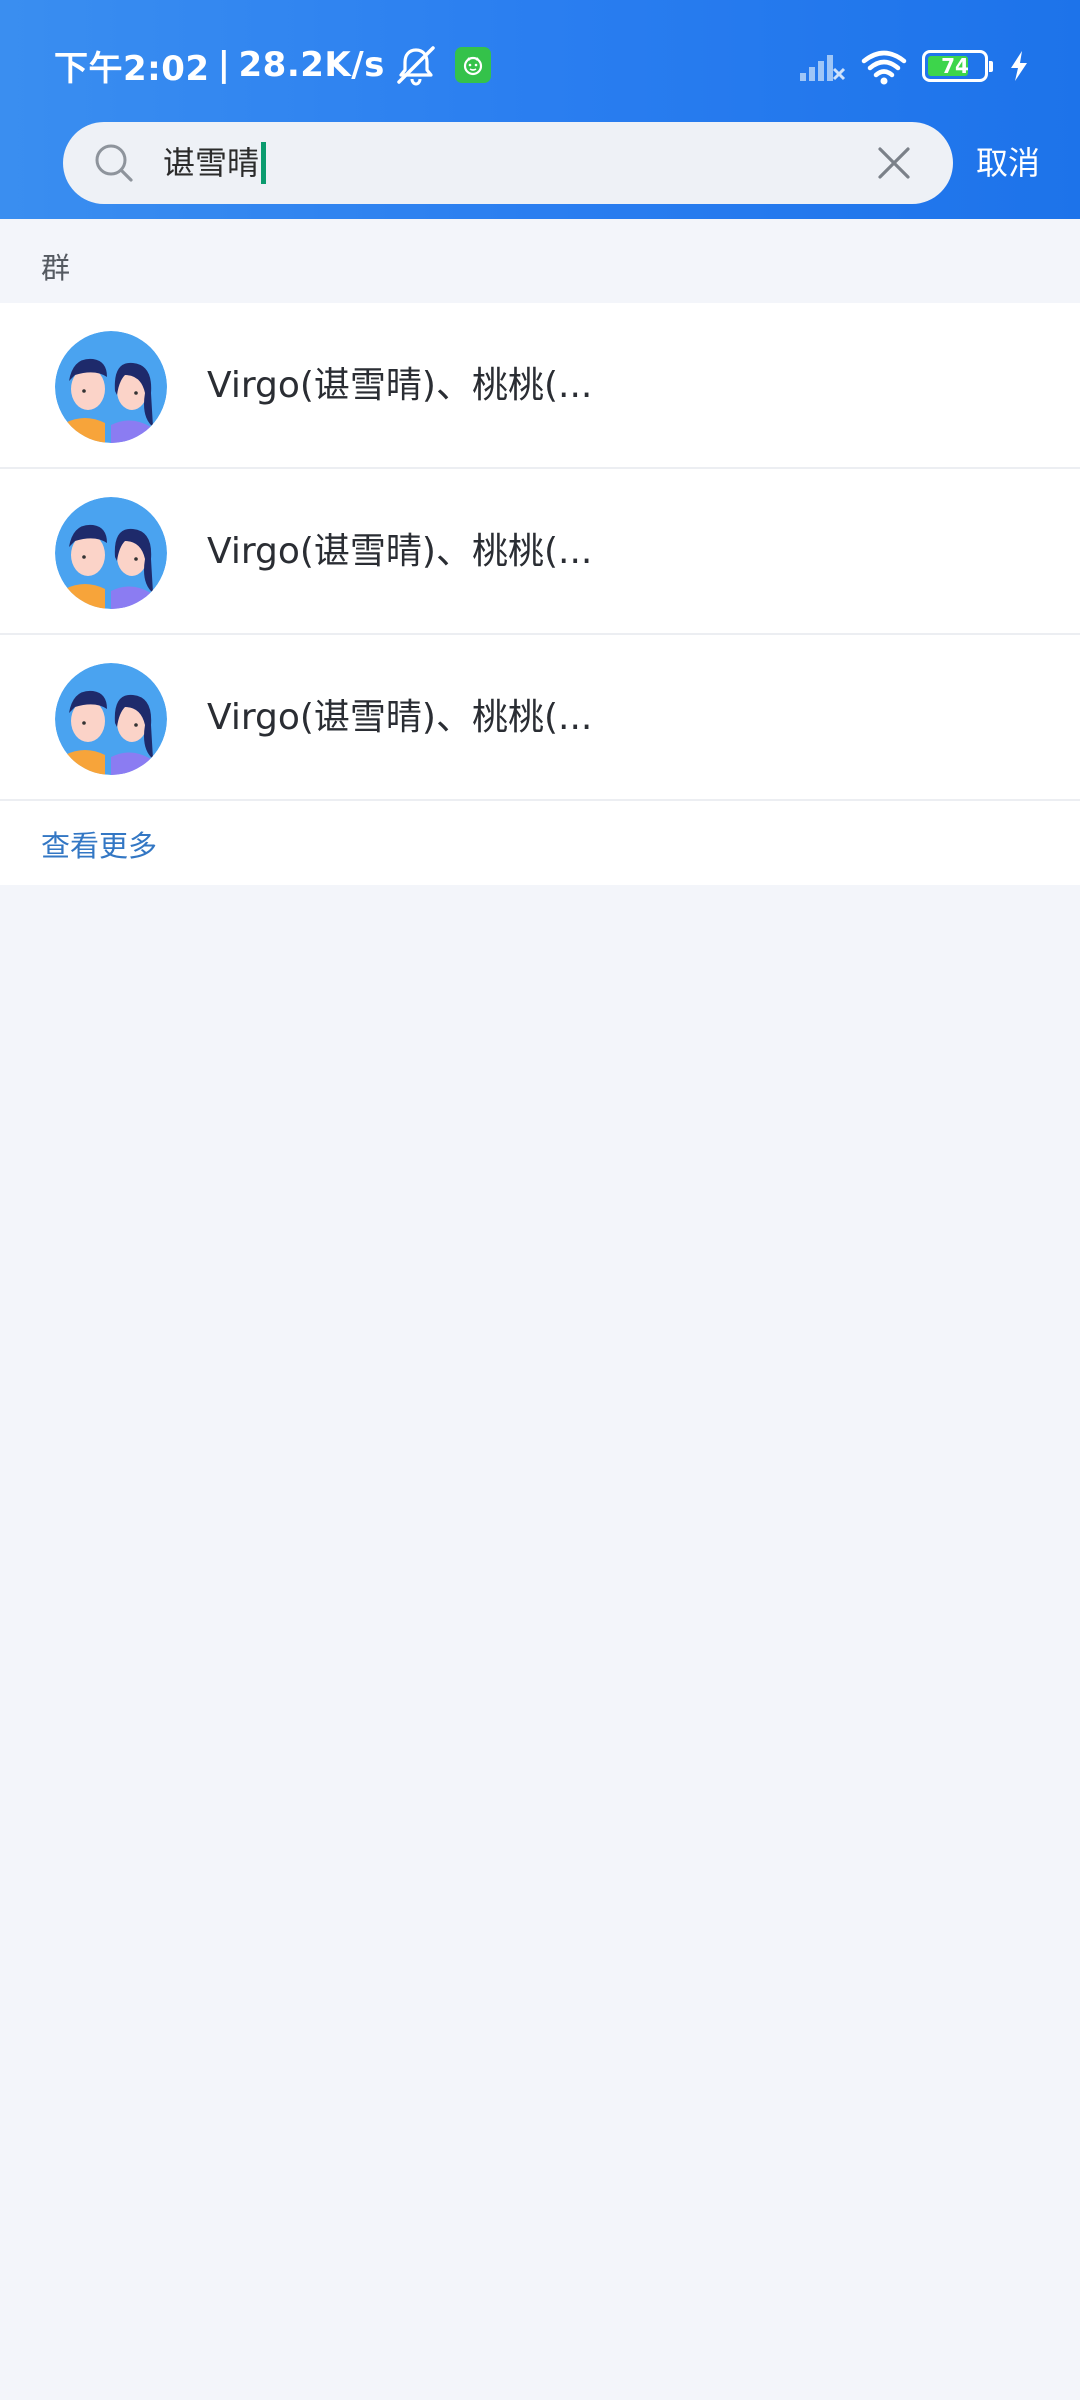 The width and height of the screenshot is (1080, 2400). Describe the element at coordinates (56, 268) in the screenshot. I see `section-label-groups: 群` at that location.